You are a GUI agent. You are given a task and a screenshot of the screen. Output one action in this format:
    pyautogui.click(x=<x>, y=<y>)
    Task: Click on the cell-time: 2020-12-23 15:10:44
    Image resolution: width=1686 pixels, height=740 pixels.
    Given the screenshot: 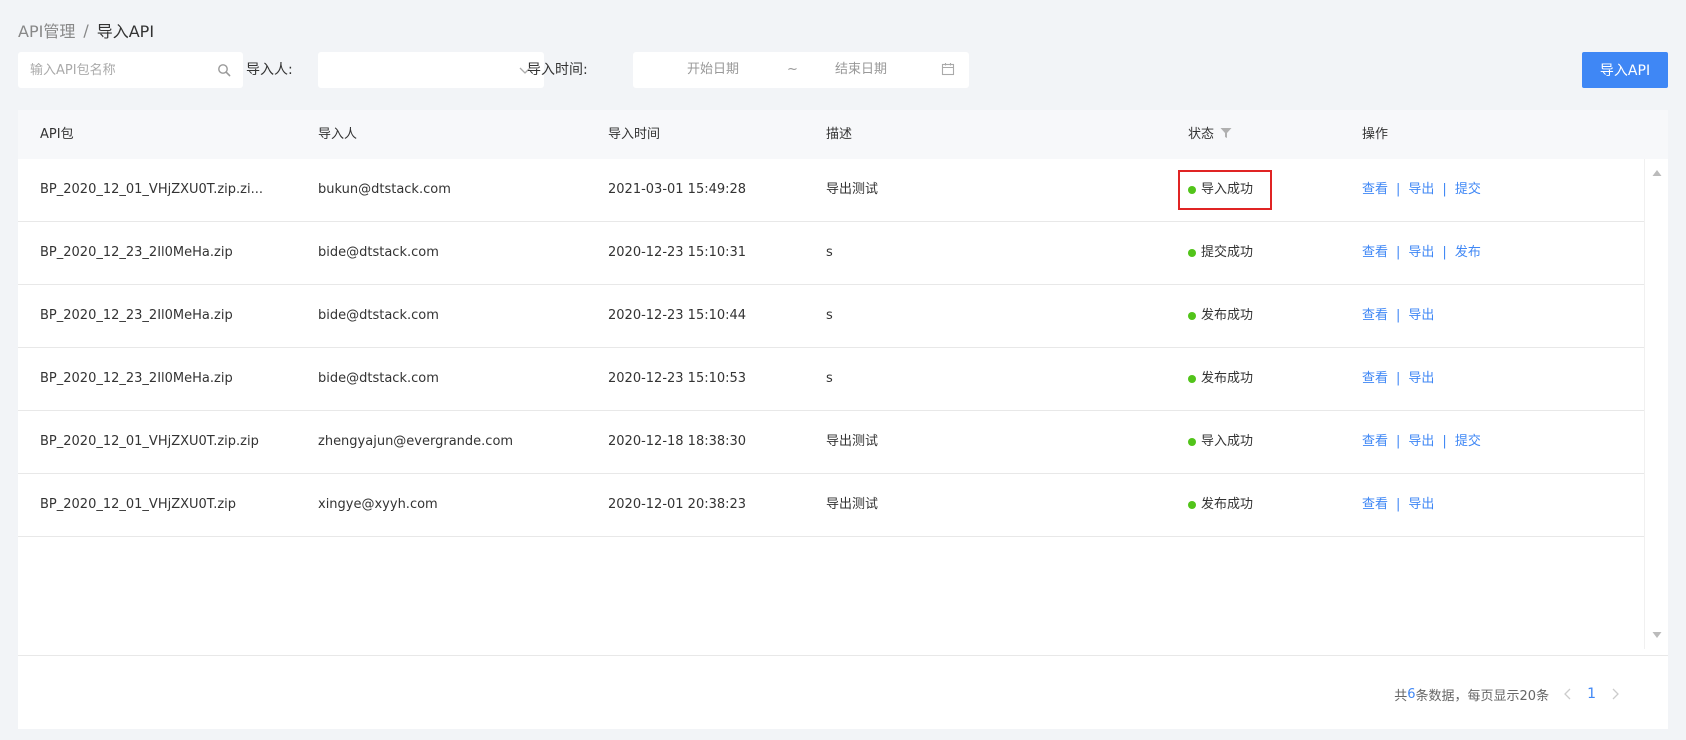 What is the action you would take?
    pyautogui.click(x=677, y=315)
    